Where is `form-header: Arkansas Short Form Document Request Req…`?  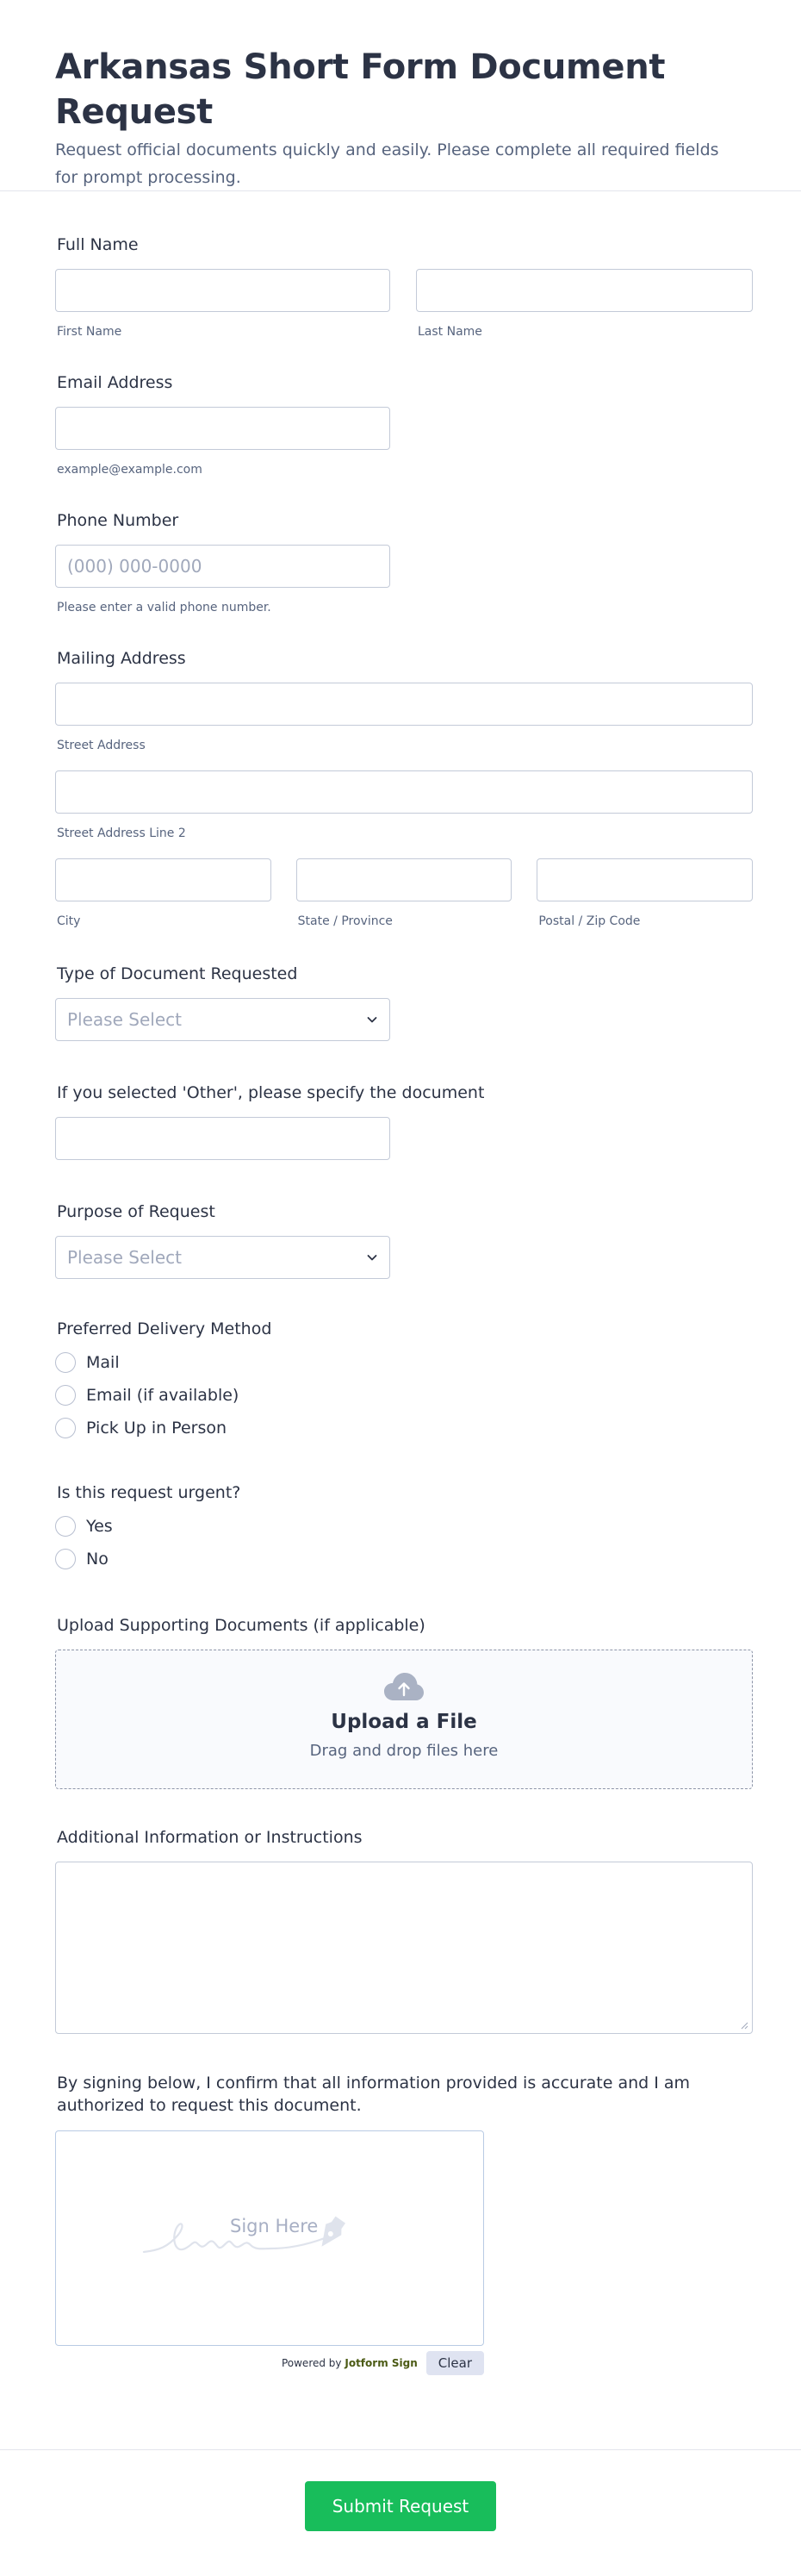
form-header: Arkansas Short Form Document Request Req… is located at coordinates (400, 95).